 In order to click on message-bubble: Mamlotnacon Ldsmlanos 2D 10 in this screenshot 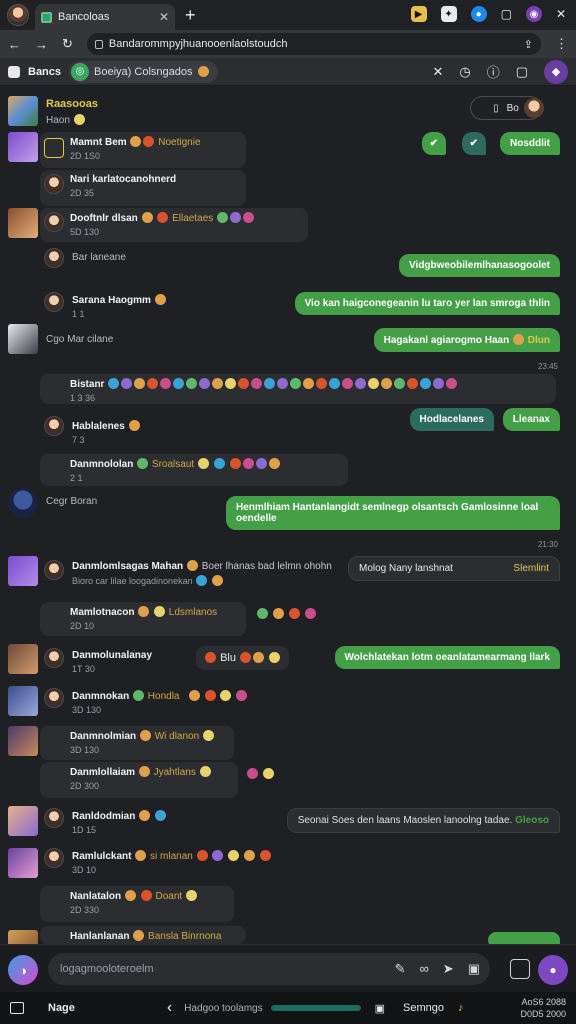, I will do `click(143, 619)`.